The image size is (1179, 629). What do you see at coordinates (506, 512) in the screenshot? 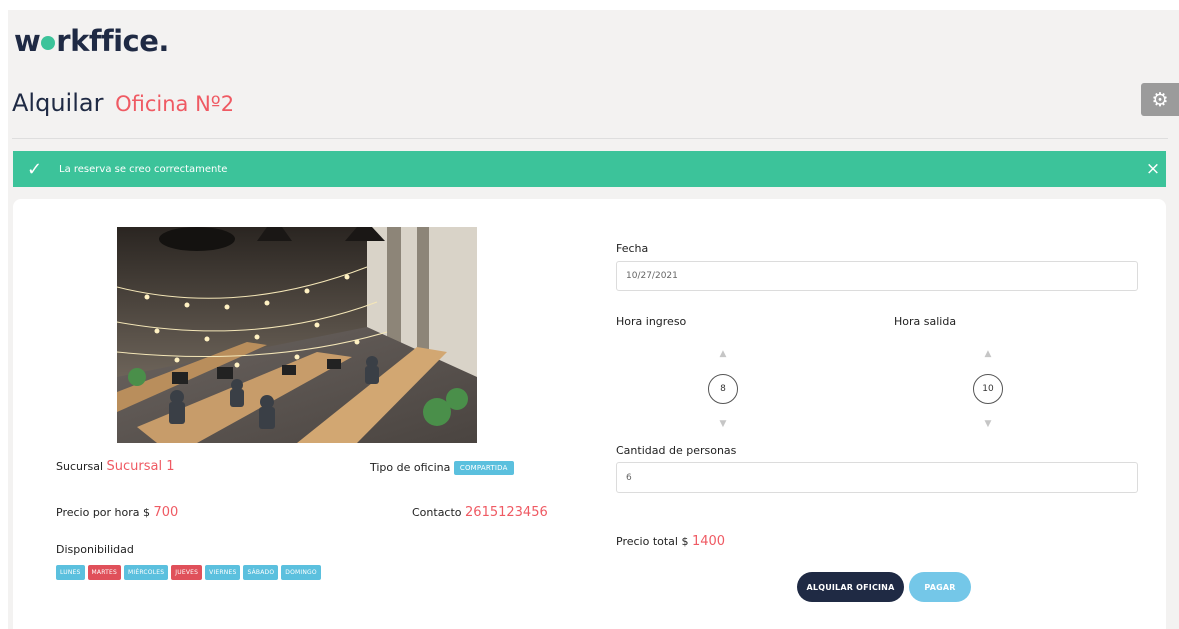
I see `contact-value: 2615123456` at bounding box center [506, 512].